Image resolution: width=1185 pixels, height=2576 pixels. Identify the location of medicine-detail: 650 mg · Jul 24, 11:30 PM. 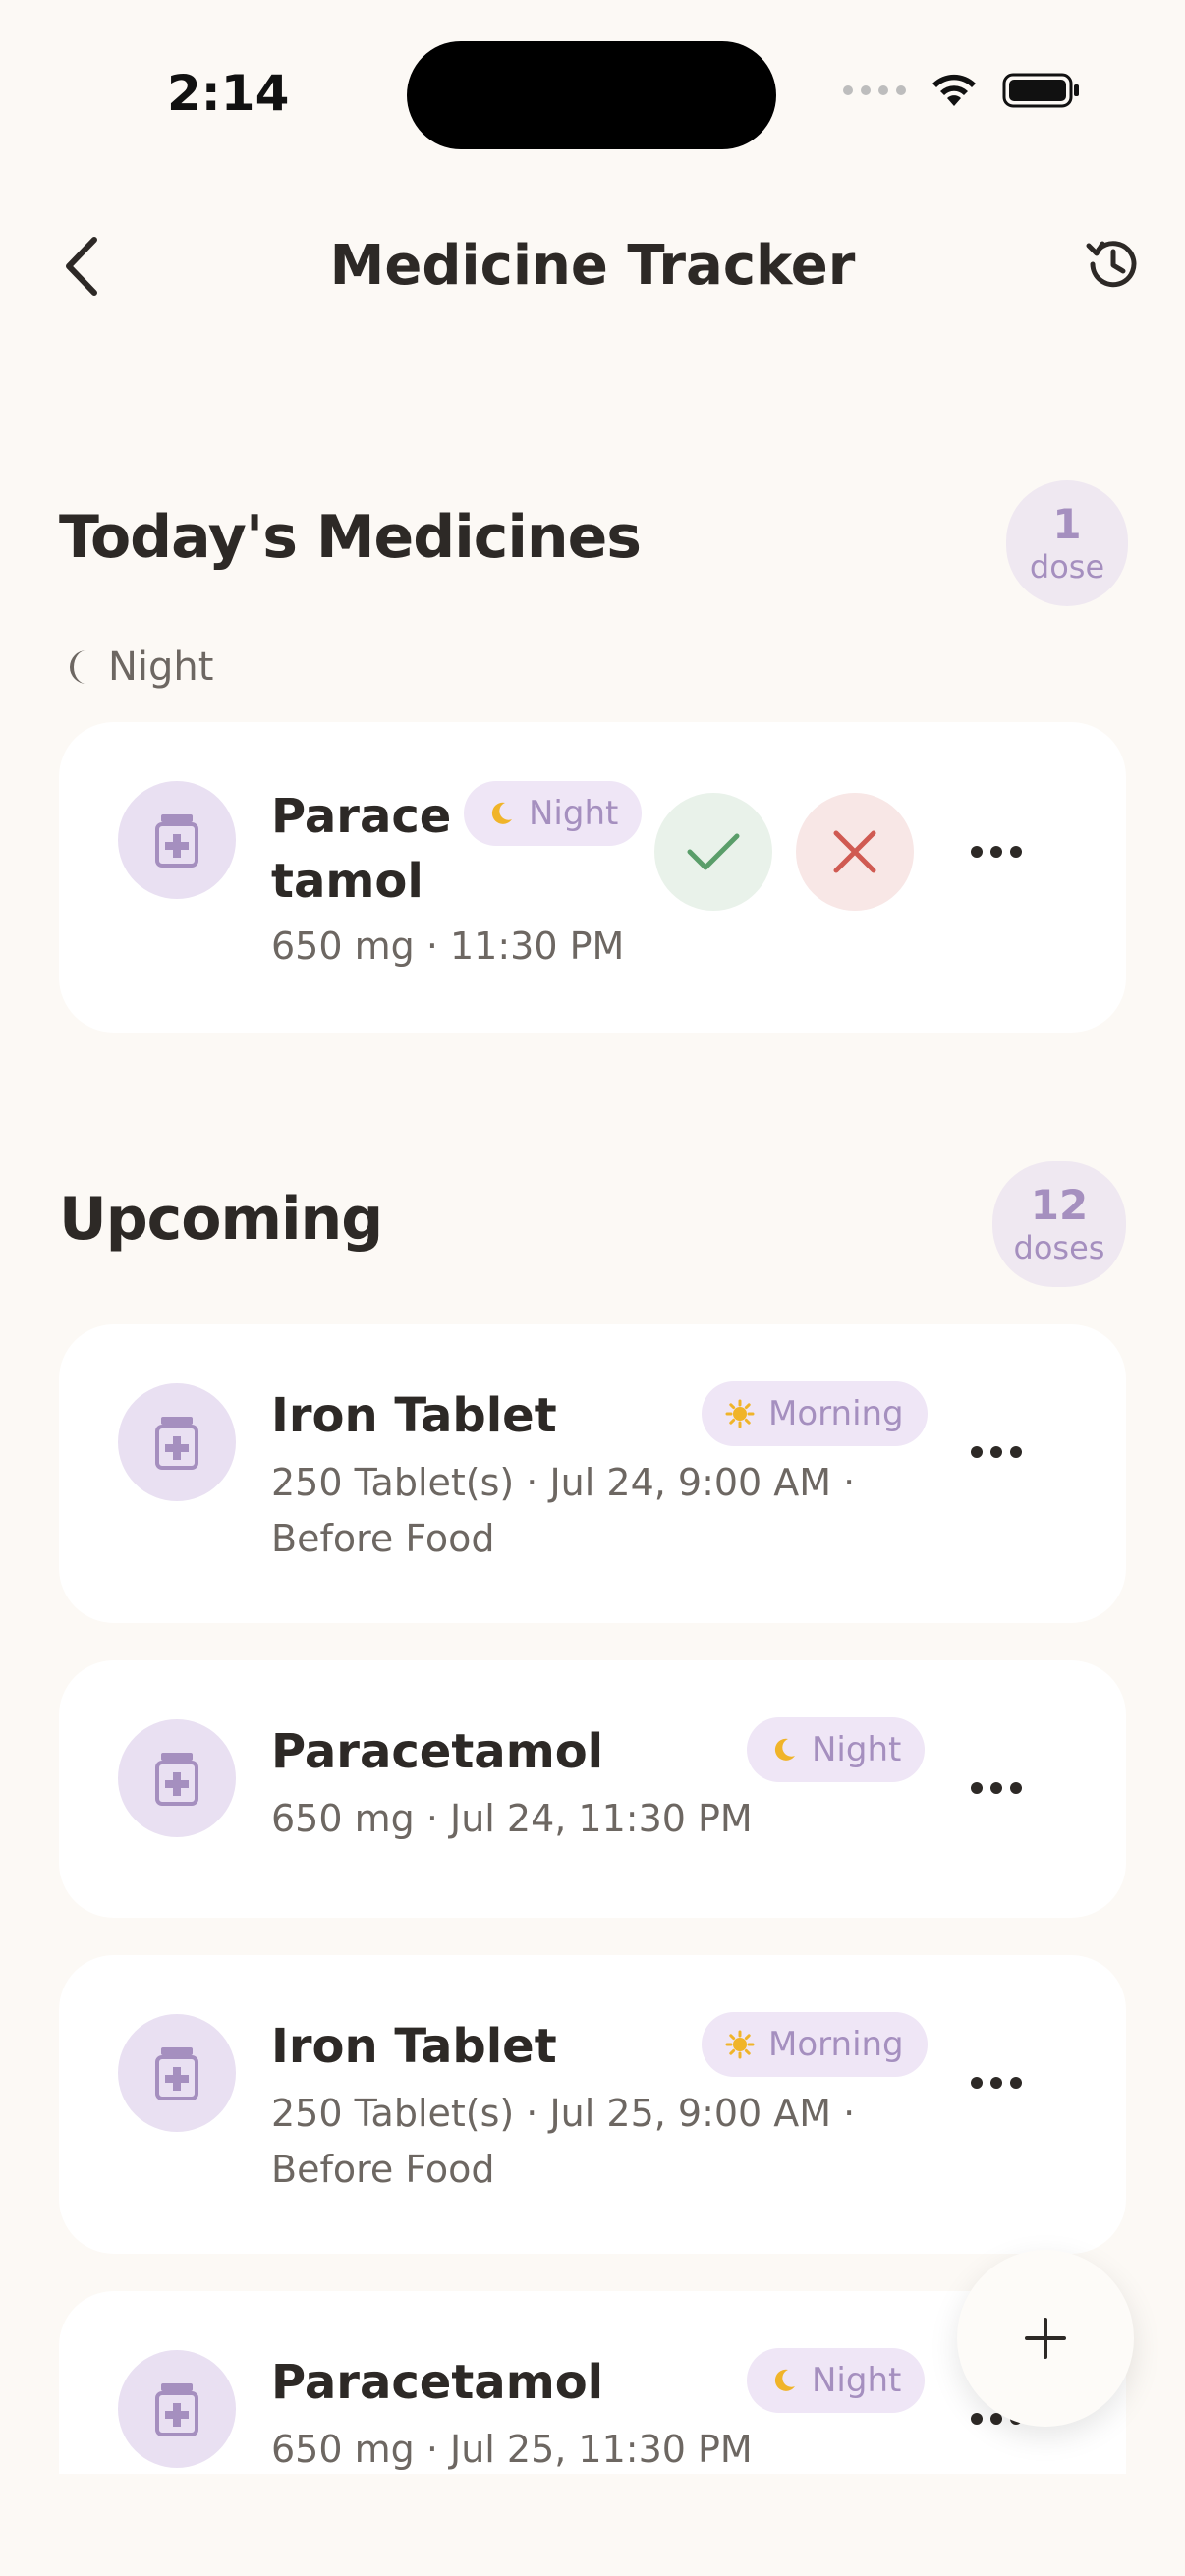
(512, 1818).